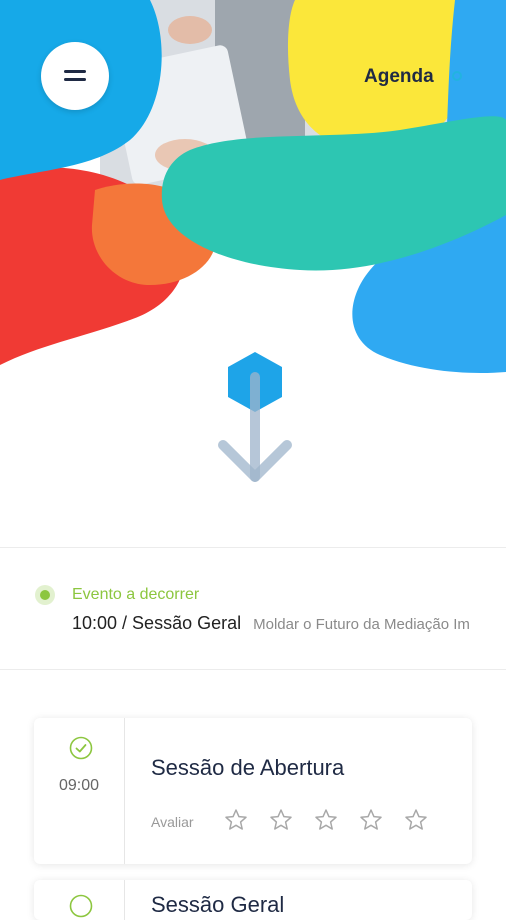 The image size is (506, 920). I want to click on current-event-description: Moldar o Futuro da Mediação Im, so click(361, 624).